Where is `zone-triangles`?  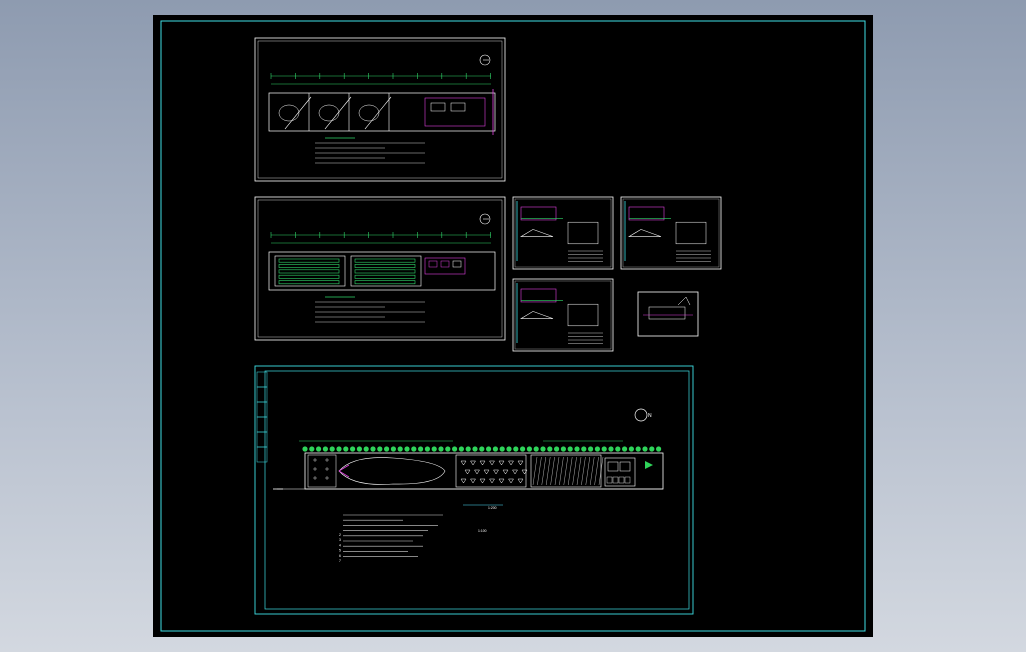 zone-triangles is located at coordinates (491, 471).